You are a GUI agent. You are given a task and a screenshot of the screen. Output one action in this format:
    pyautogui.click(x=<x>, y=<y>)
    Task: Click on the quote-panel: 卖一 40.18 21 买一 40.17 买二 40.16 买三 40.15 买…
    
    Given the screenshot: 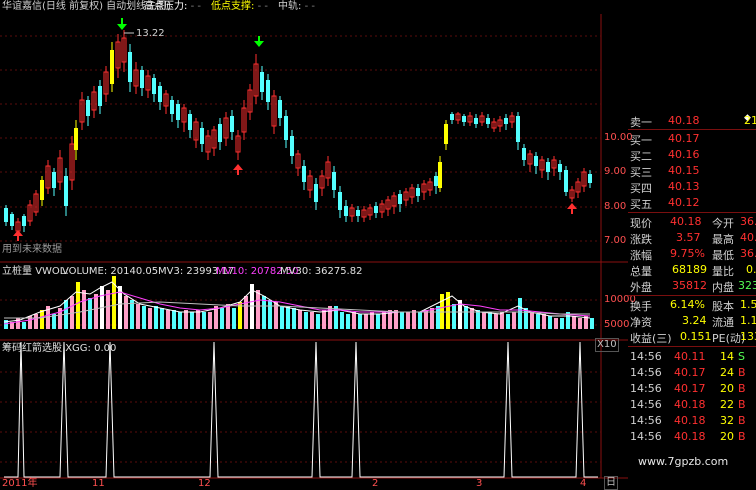 What is the action you would take?
    pyautogui.click(x=692, y=300)
    